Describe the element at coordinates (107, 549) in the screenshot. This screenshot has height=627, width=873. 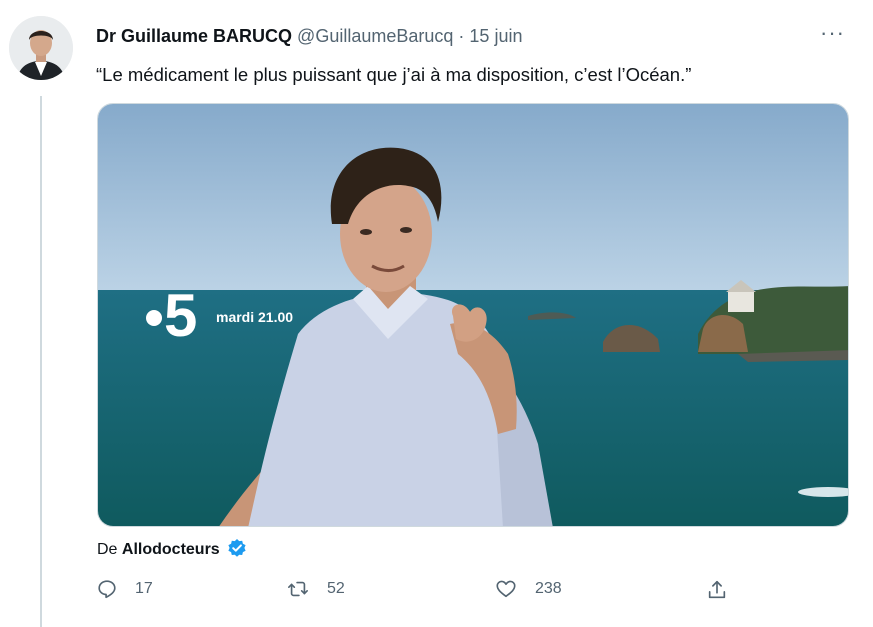
I see `source-prefix: De` at that location.